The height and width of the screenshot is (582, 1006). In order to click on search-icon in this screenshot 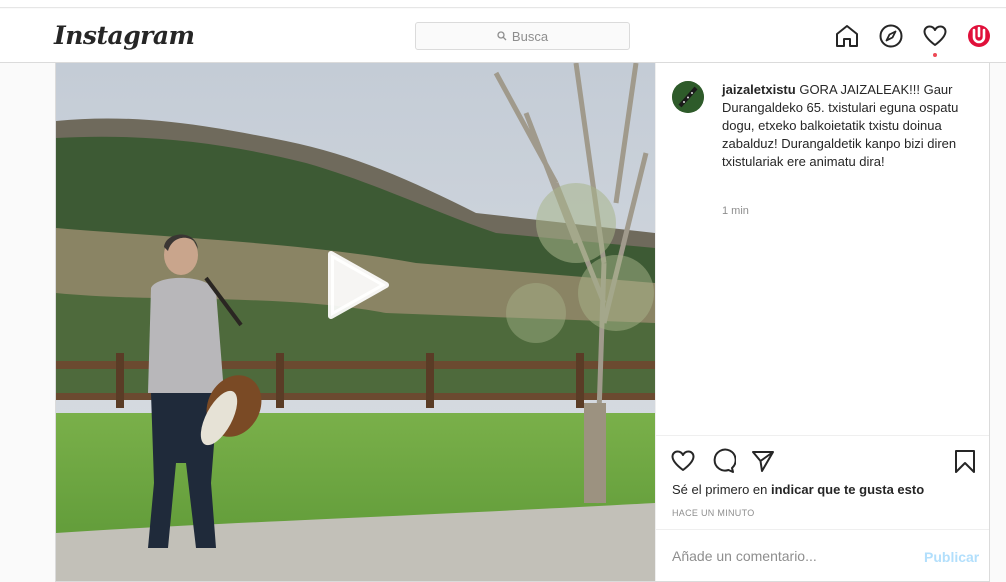, I will do `click(502, 36)`.